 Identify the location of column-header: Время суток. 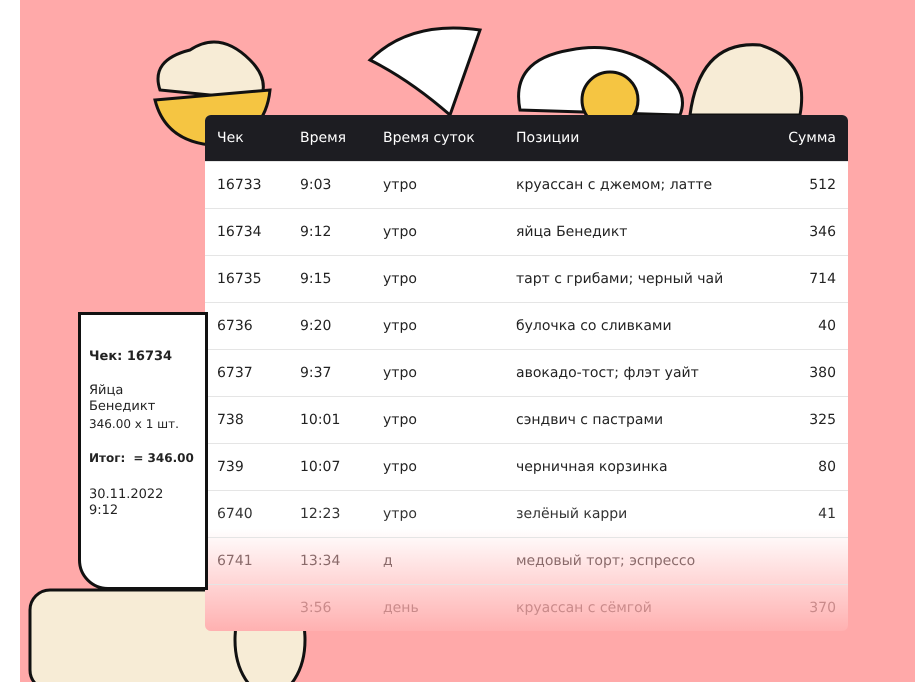
(429, 138).